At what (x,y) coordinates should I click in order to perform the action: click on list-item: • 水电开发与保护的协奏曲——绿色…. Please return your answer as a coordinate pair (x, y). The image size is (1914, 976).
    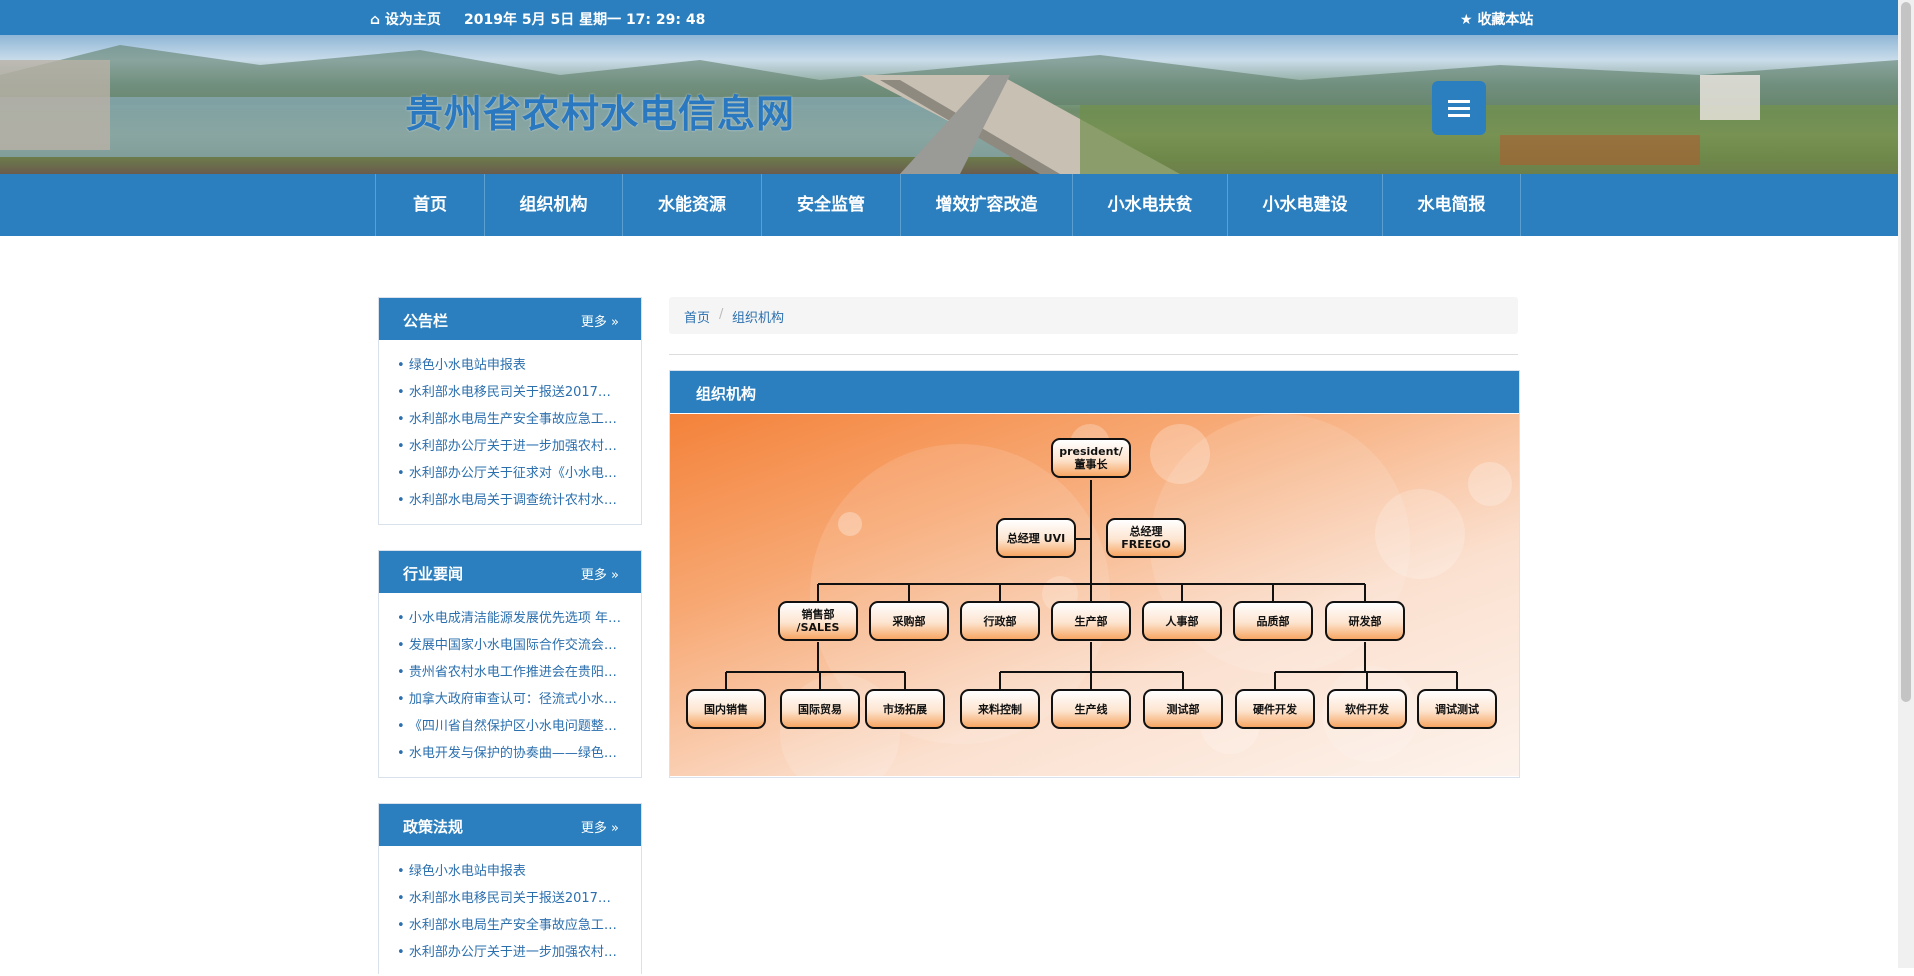
    Looking at the image, I should click on (510, 753).